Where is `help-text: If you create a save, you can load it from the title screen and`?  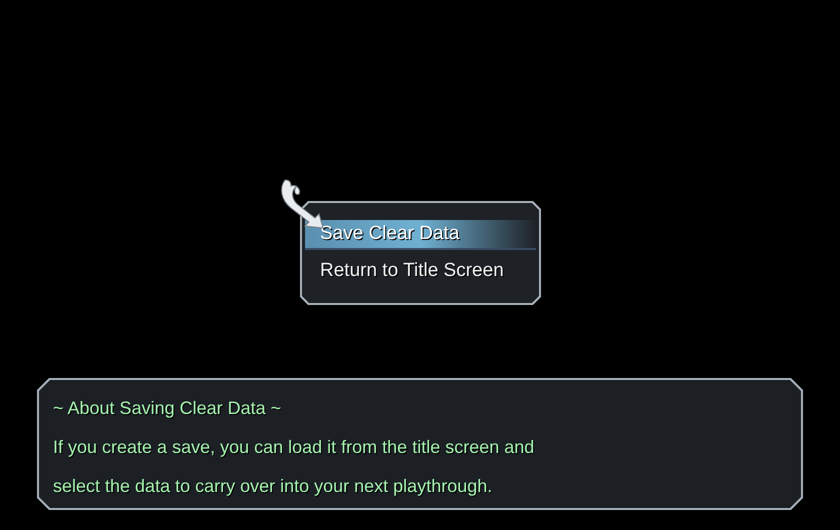 help-text: If you create a save, you can load it from the title screen and is located at coordinates (294, 447).